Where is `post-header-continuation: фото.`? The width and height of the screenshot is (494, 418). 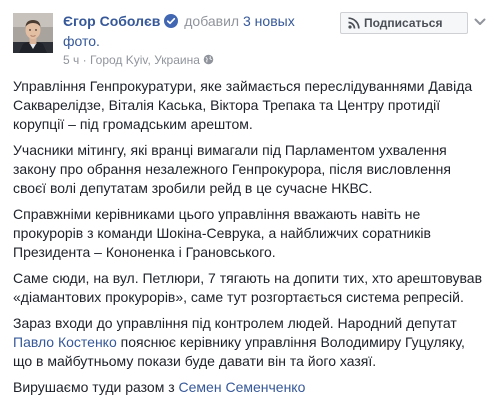
post-header-continuation: фото. is located at coordinates (81, 41).